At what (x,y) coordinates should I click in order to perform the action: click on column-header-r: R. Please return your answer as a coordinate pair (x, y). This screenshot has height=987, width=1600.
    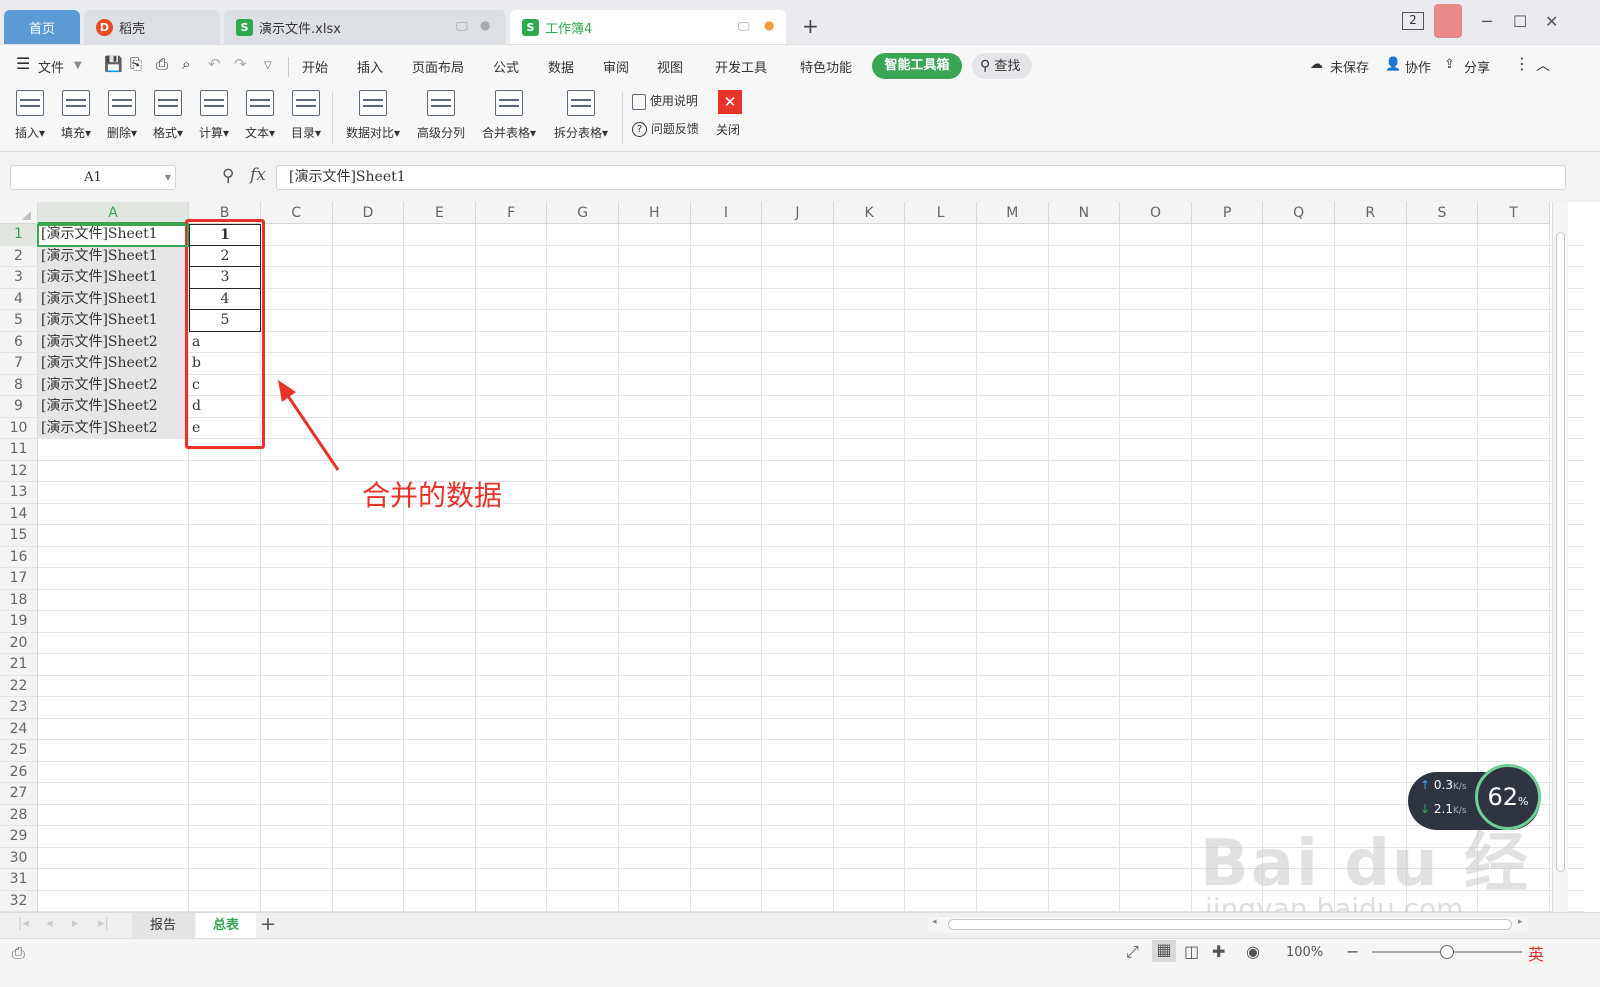
    Looking at the image, I should click on (1371, 213).